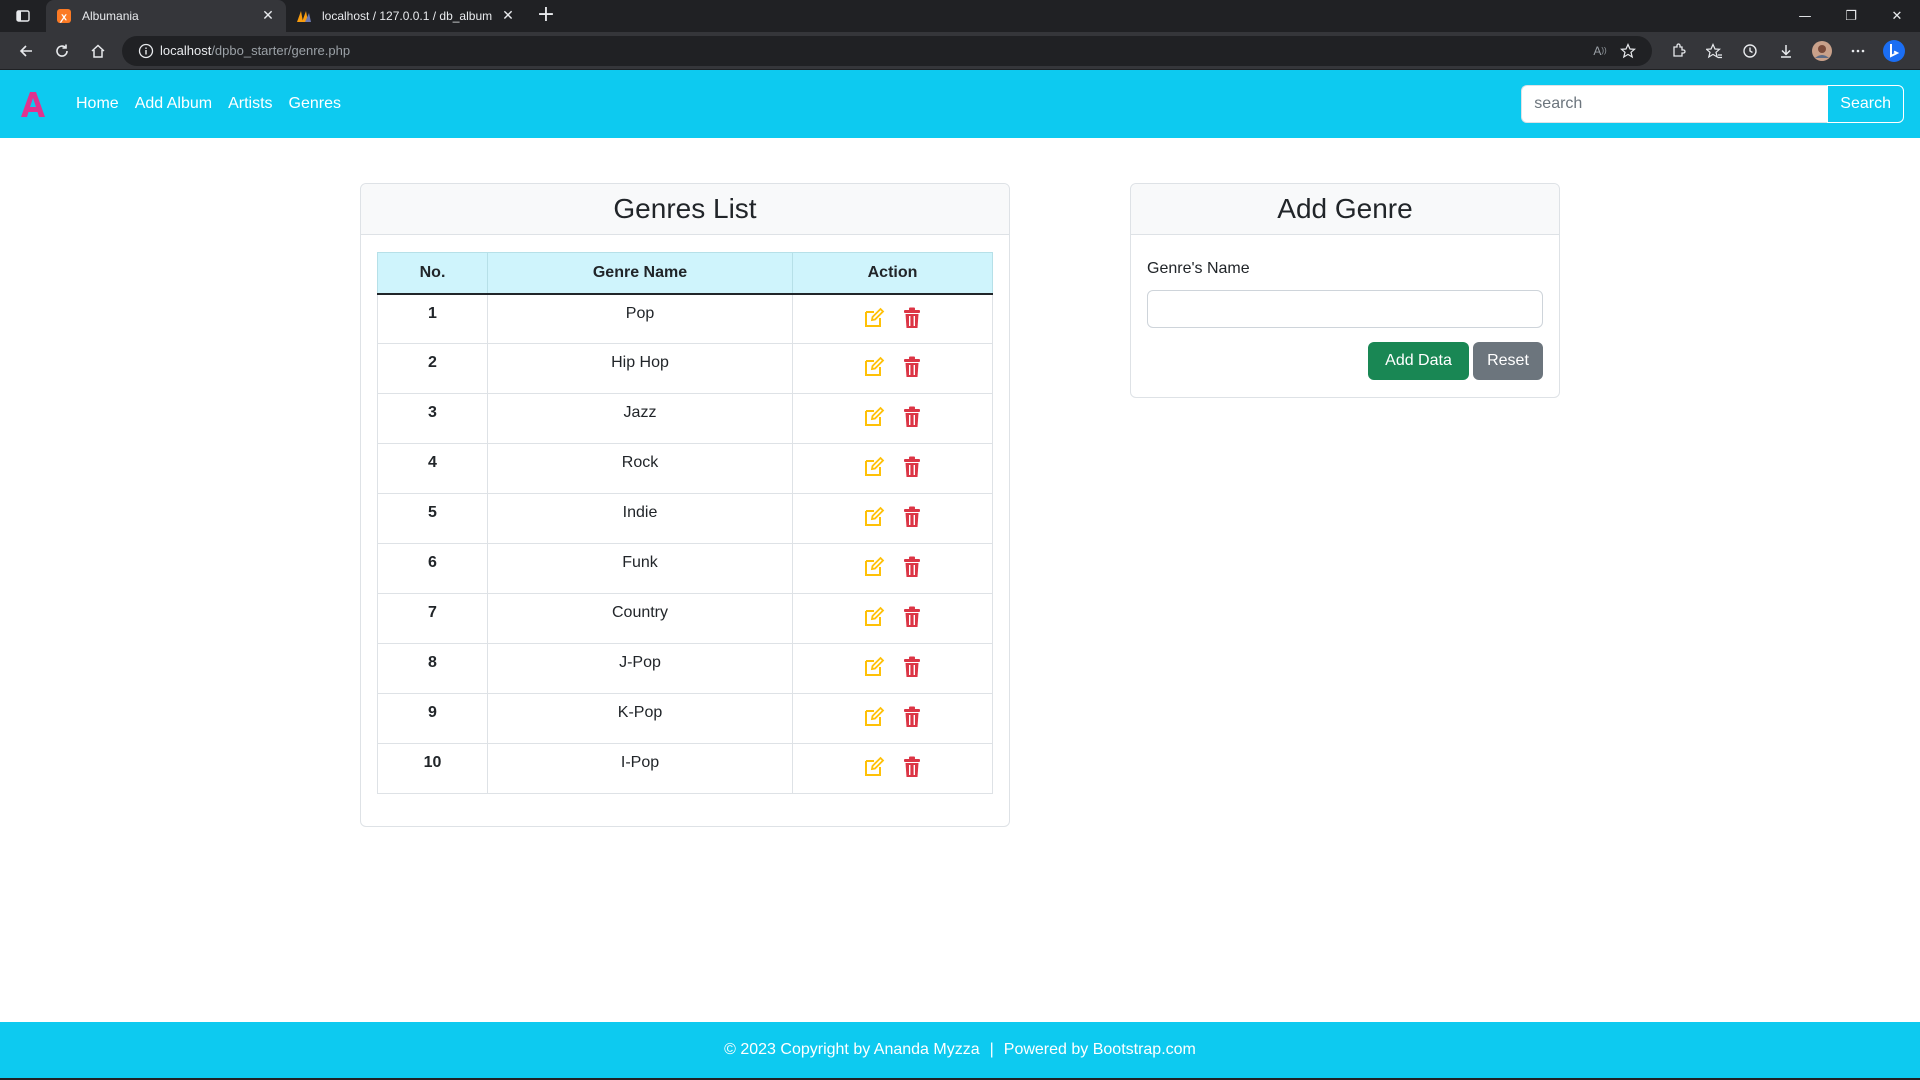  I want to click on search-form: Search, so click(1712, 104).